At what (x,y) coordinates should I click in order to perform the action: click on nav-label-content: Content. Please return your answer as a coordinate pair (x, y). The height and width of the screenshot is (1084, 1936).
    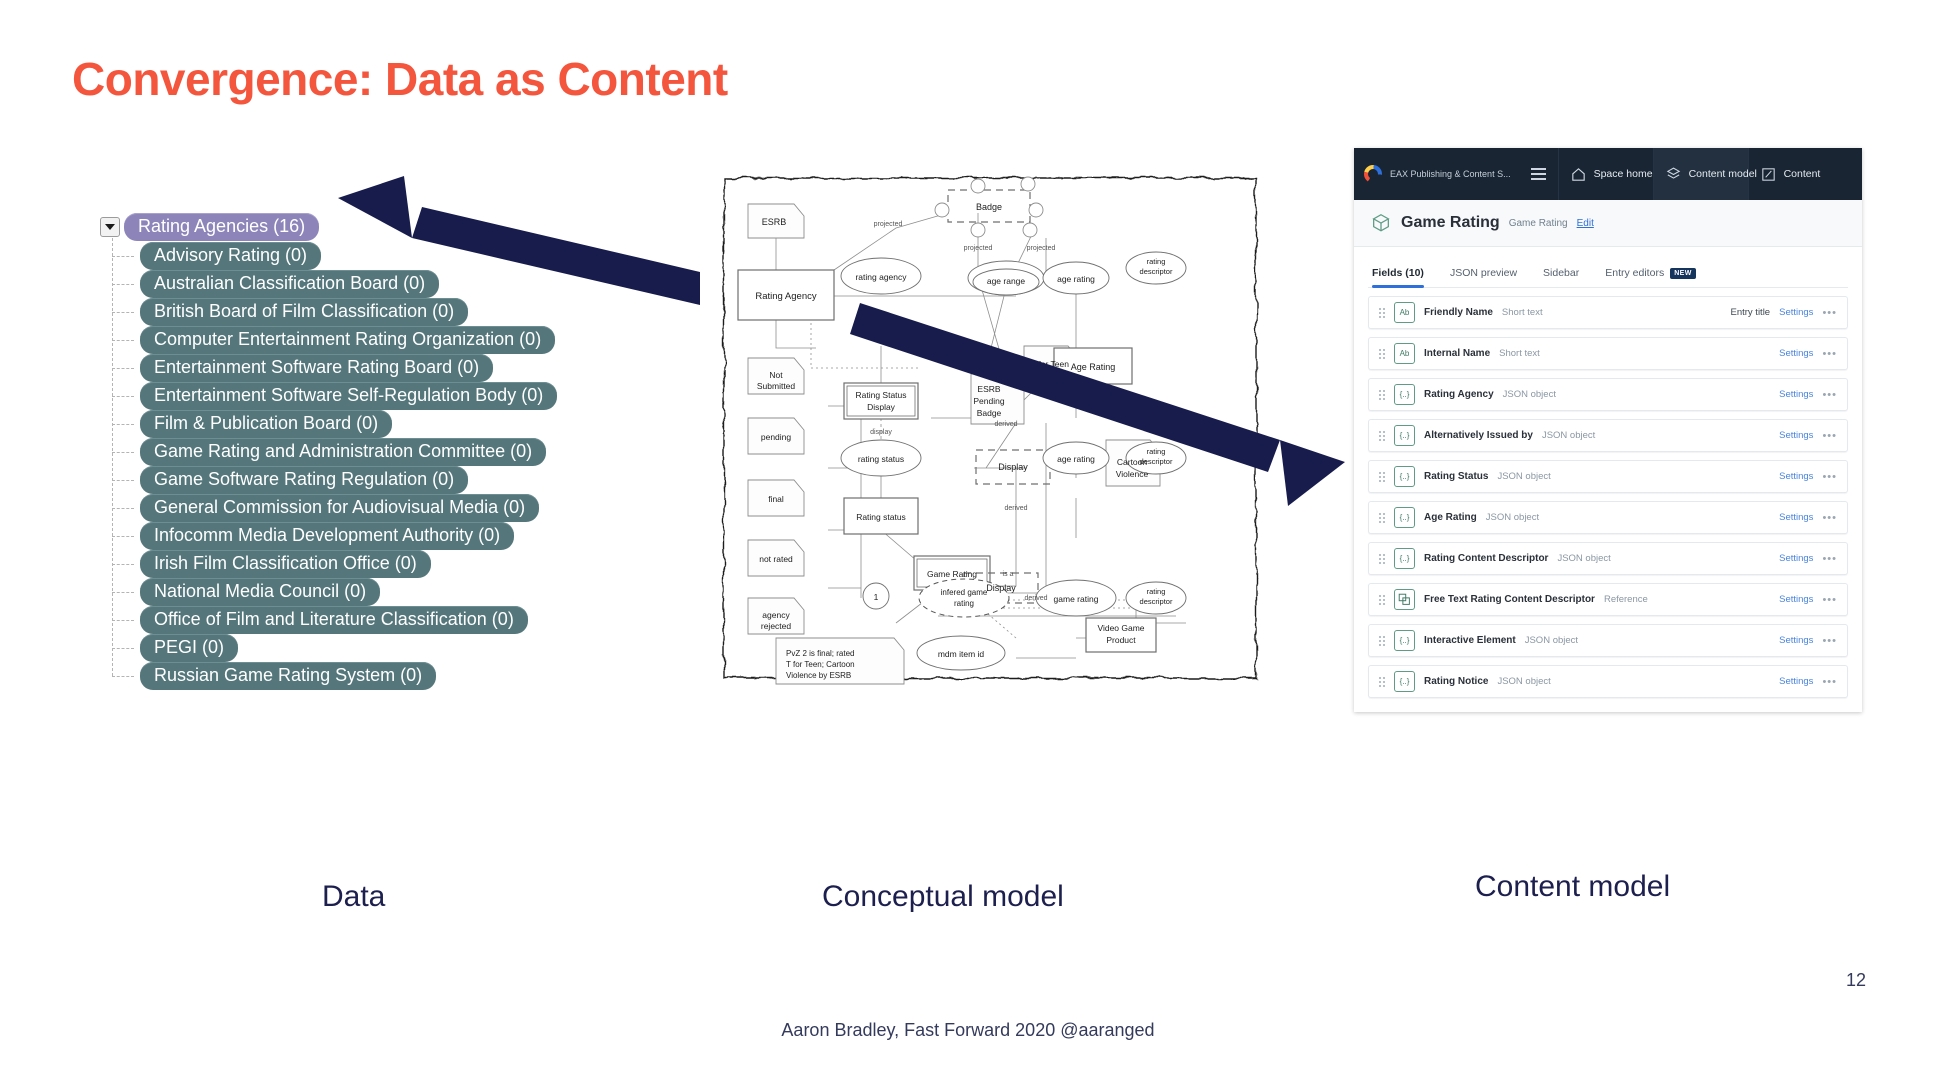
    Looking at the image, I should click on (1802, 174).